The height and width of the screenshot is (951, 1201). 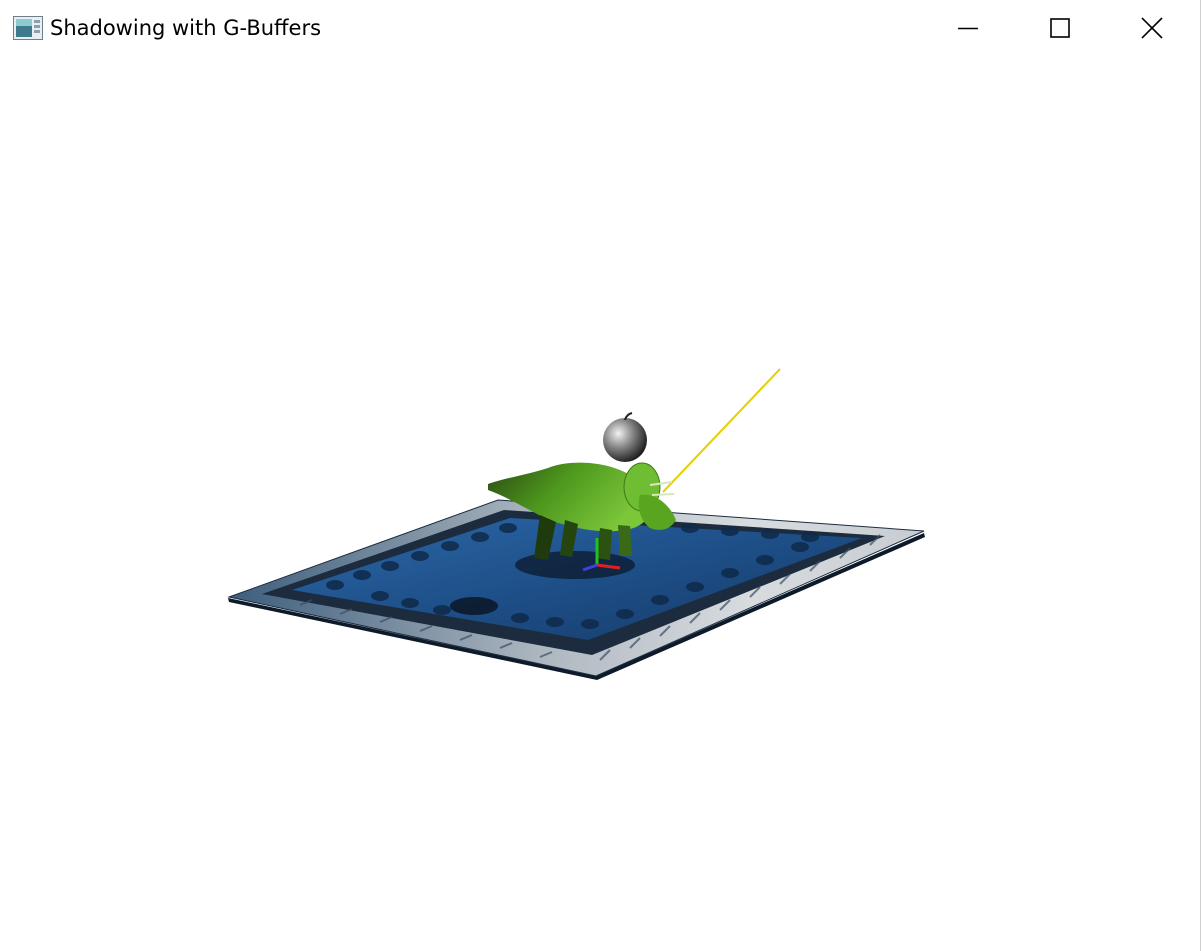 I want to click on dinosaur-shadow, so click(x=575, y=565).